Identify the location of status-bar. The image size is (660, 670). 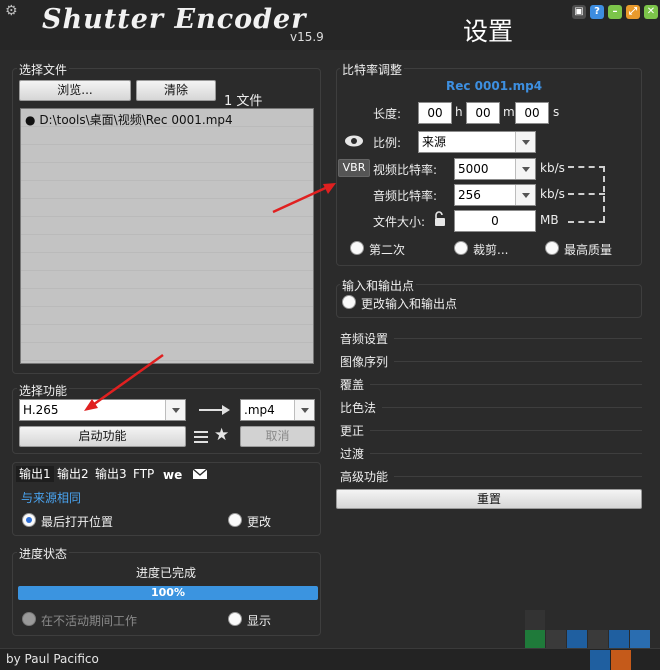
(330, 659).